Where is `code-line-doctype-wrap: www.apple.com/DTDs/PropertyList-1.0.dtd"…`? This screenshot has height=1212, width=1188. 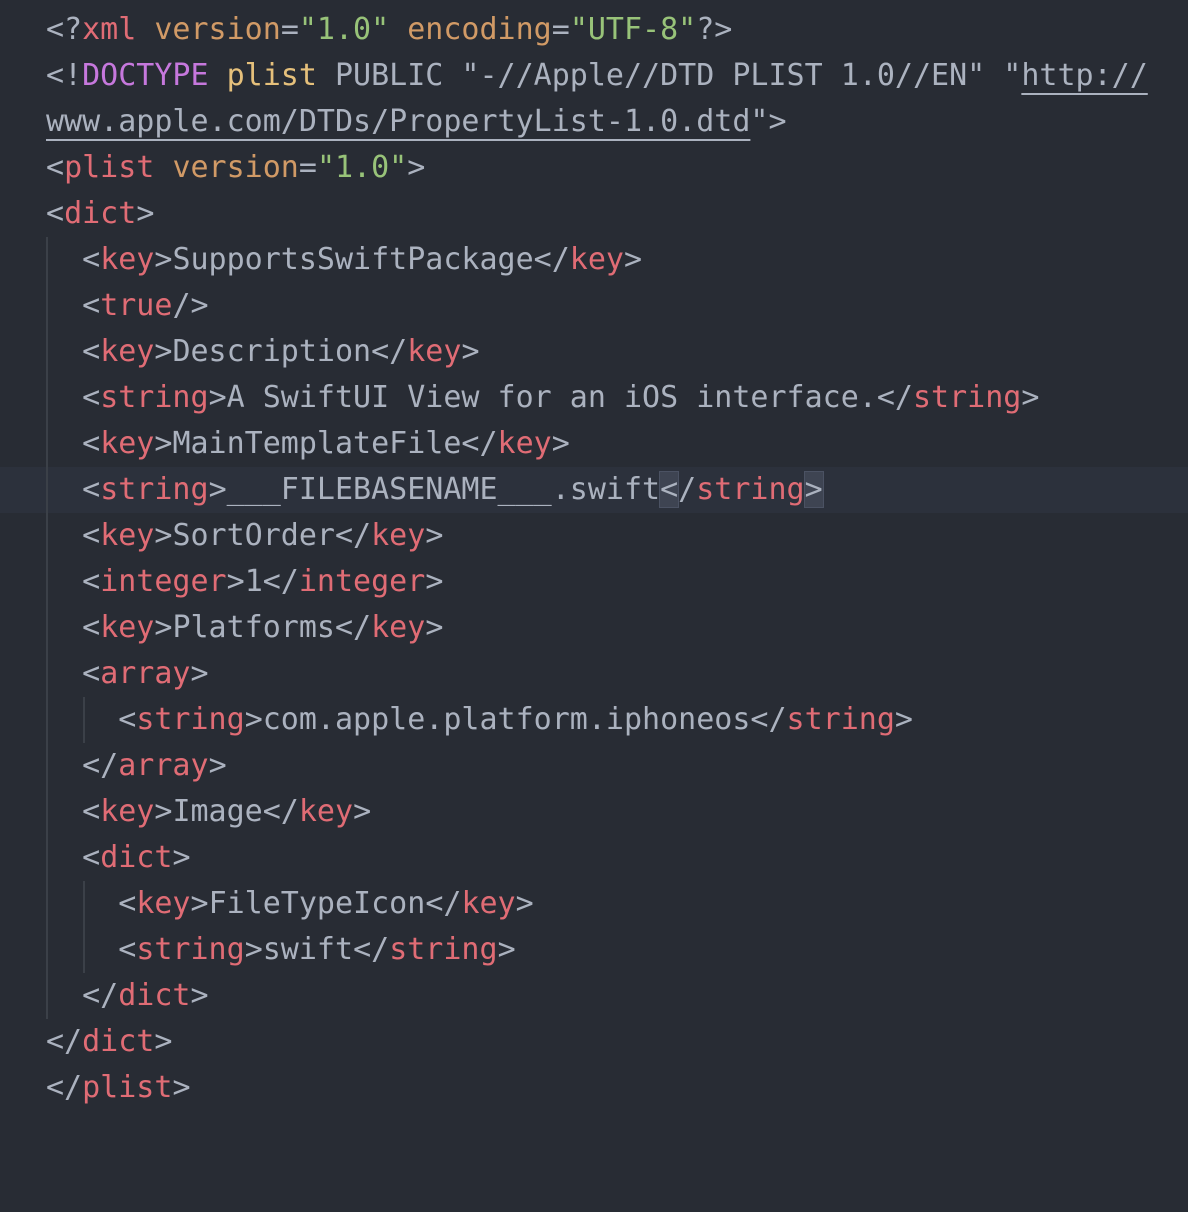 code-line-doctype-wrap: www.apple.com/DTDs/PropertyList-1.0.dtd"… is located at coordinates (594, 122).